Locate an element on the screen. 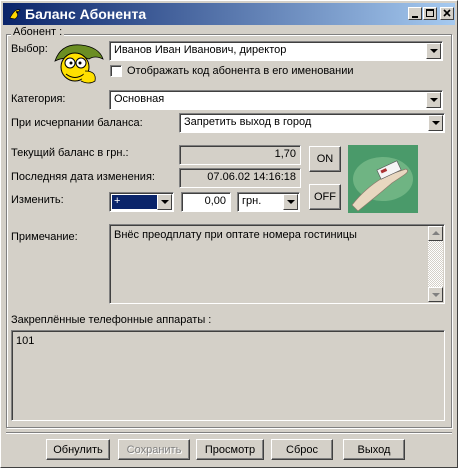  exit-button-label: Выход is located at coordinates (374, 449).